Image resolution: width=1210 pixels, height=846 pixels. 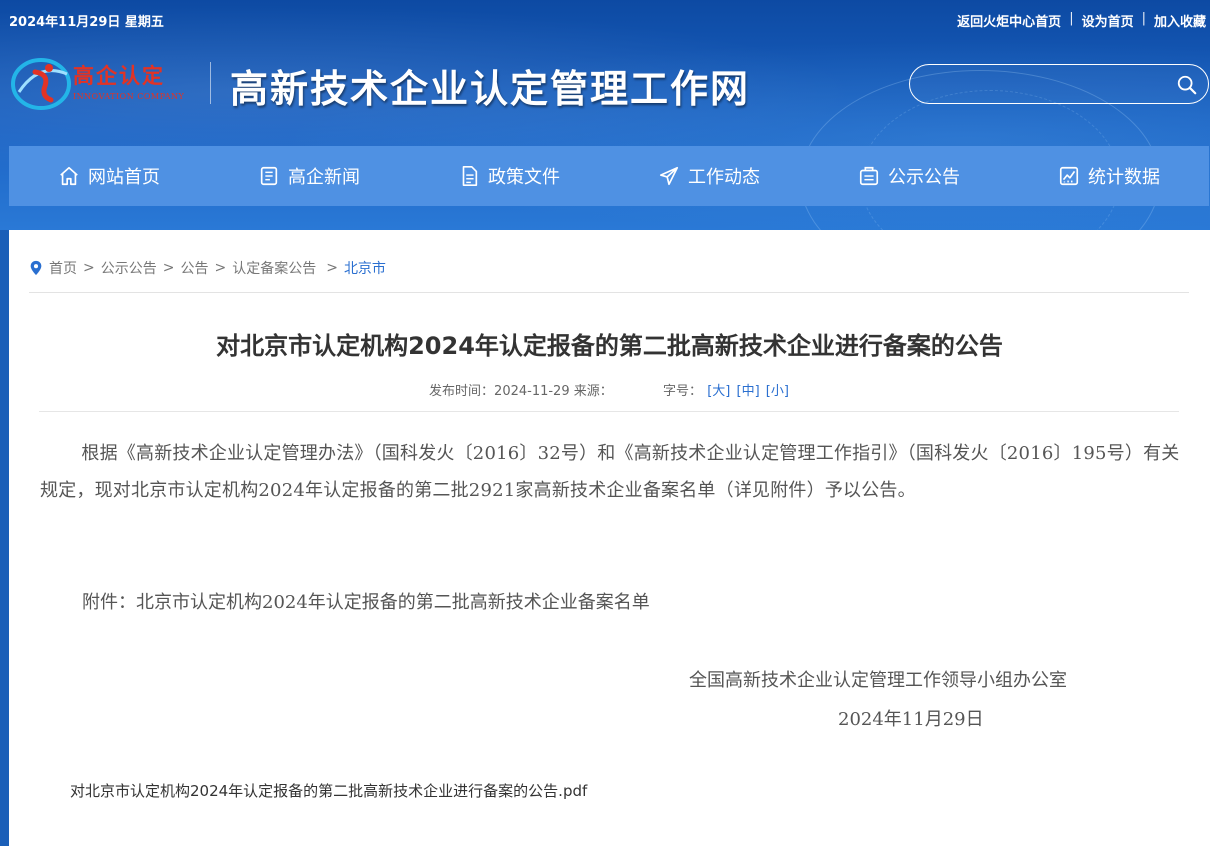 What do you see at coordinates (1180, 20) in the screenshot?
I see `link-add-favorite: 加入收藏` at bounding box center [1180, 20].